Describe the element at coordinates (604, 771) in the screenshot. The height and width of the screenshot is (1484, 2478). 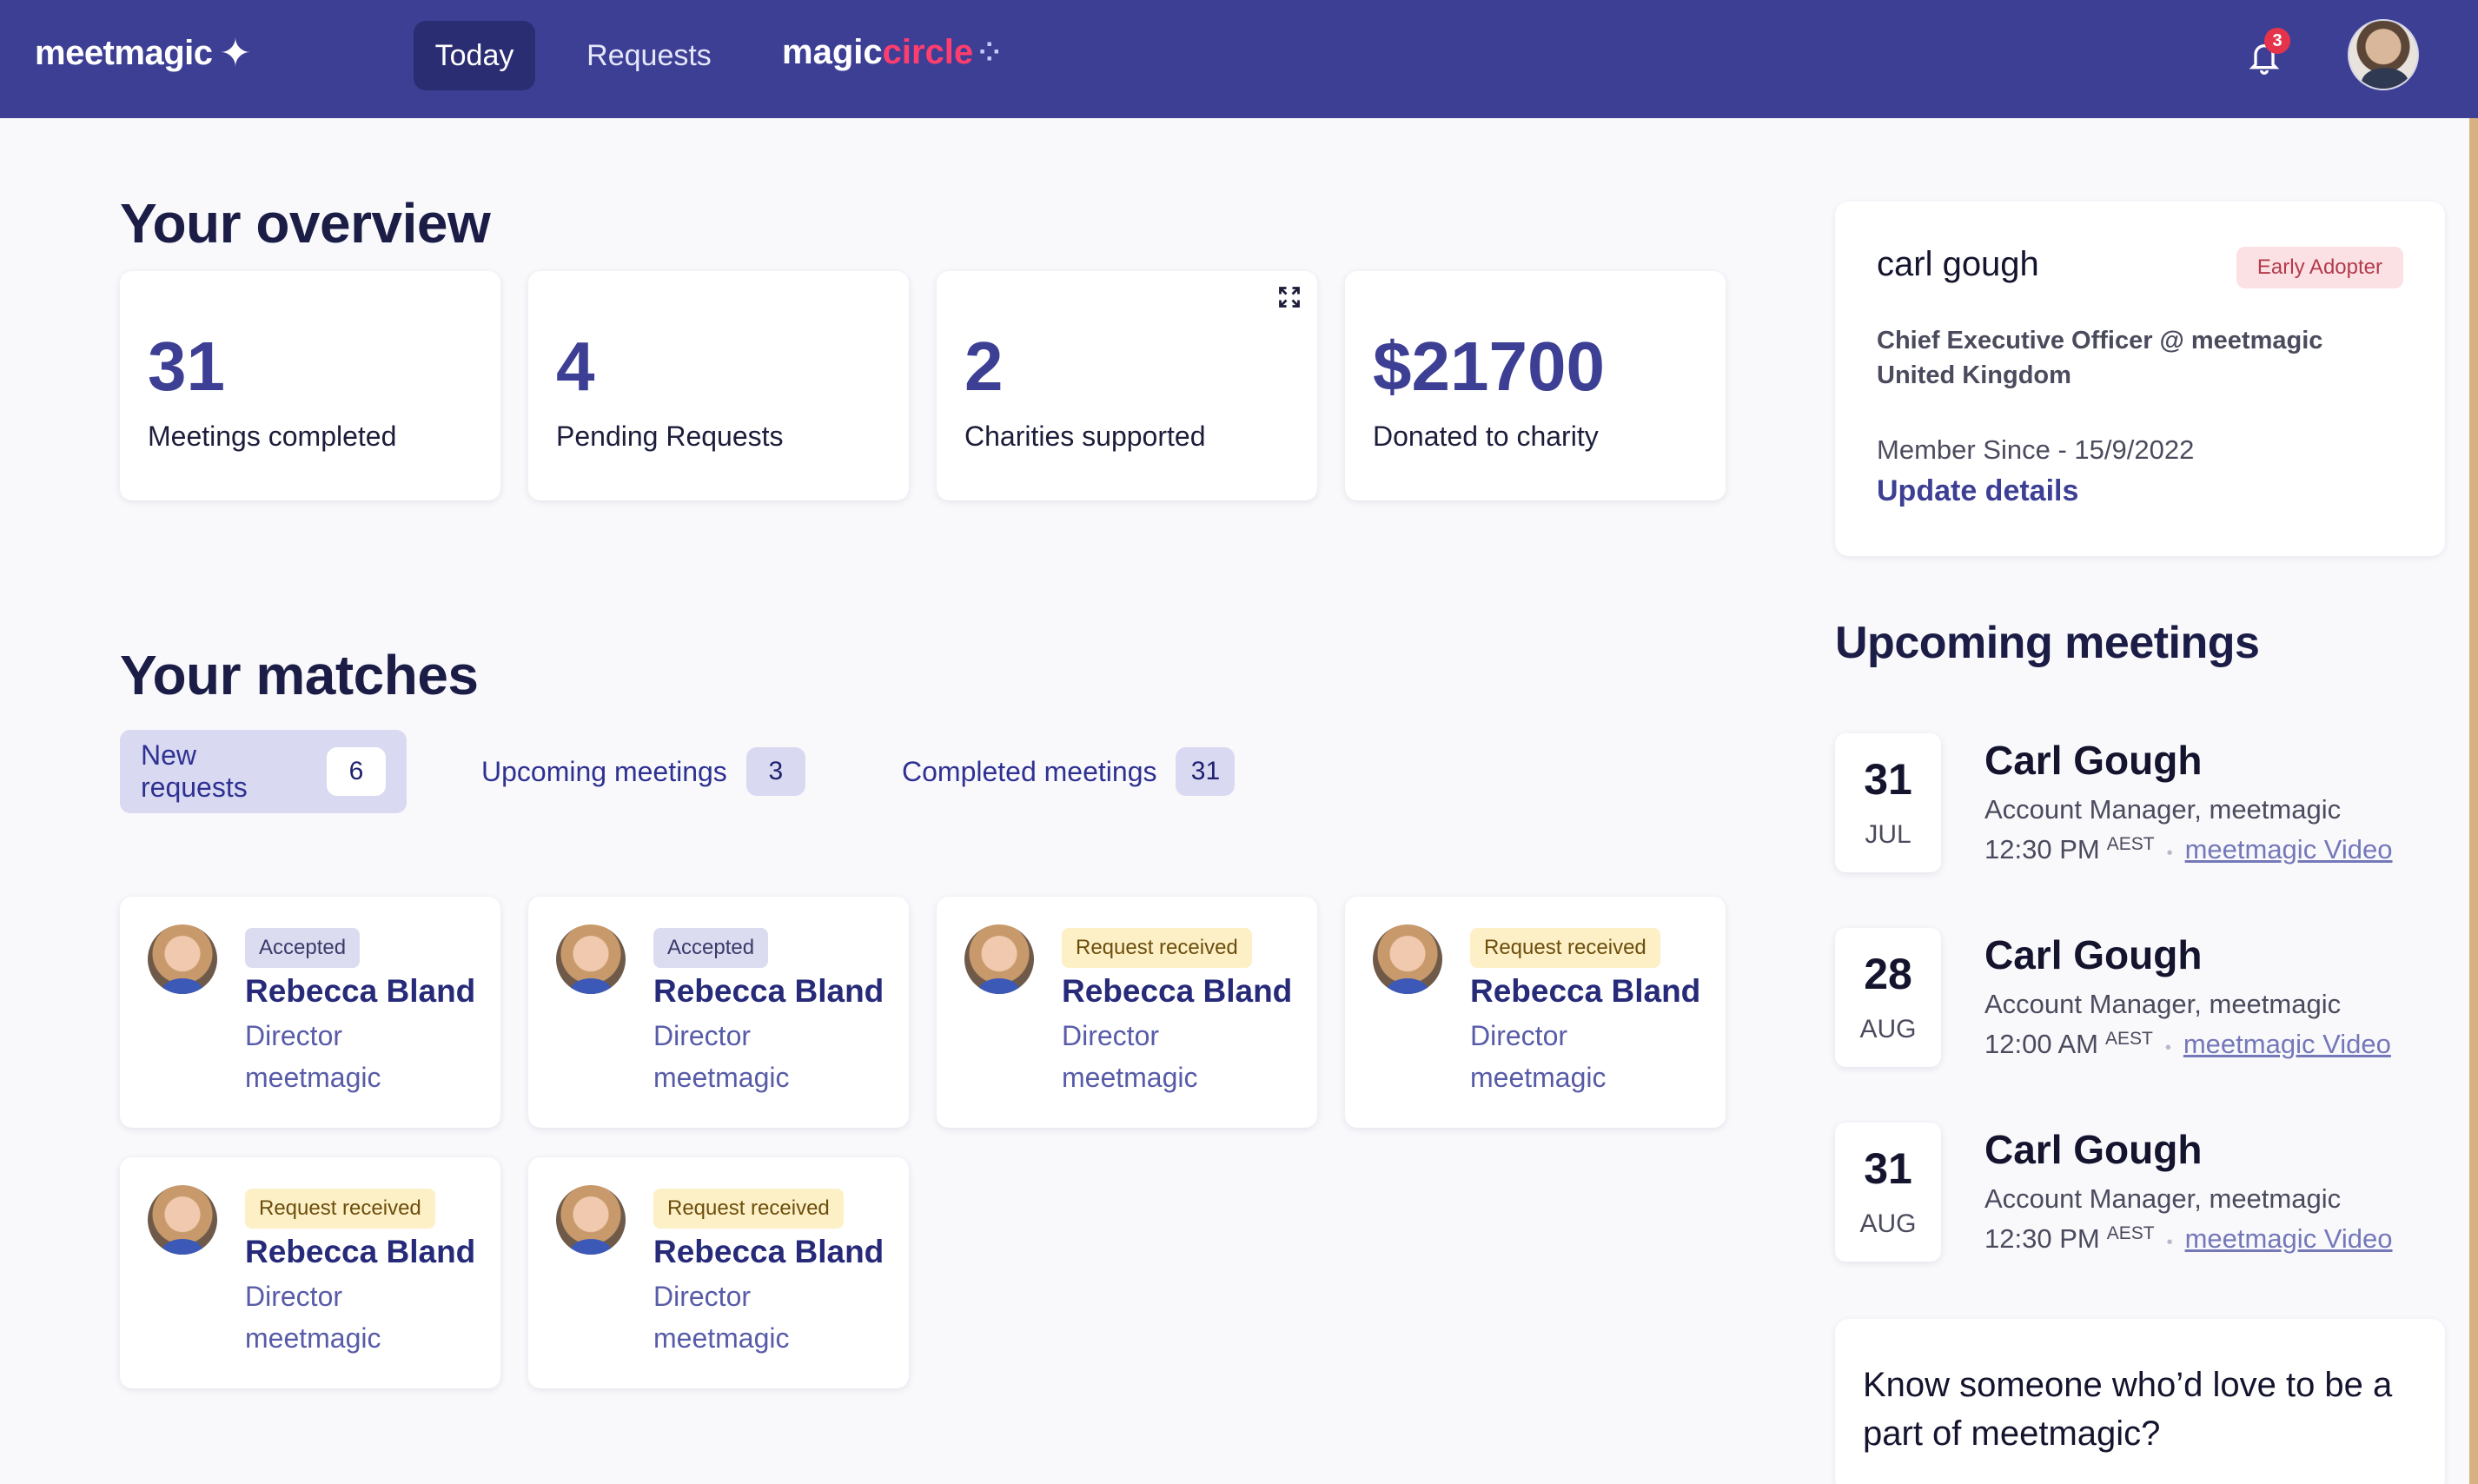
I see `tab-label: Upcoming meetings` at that location.